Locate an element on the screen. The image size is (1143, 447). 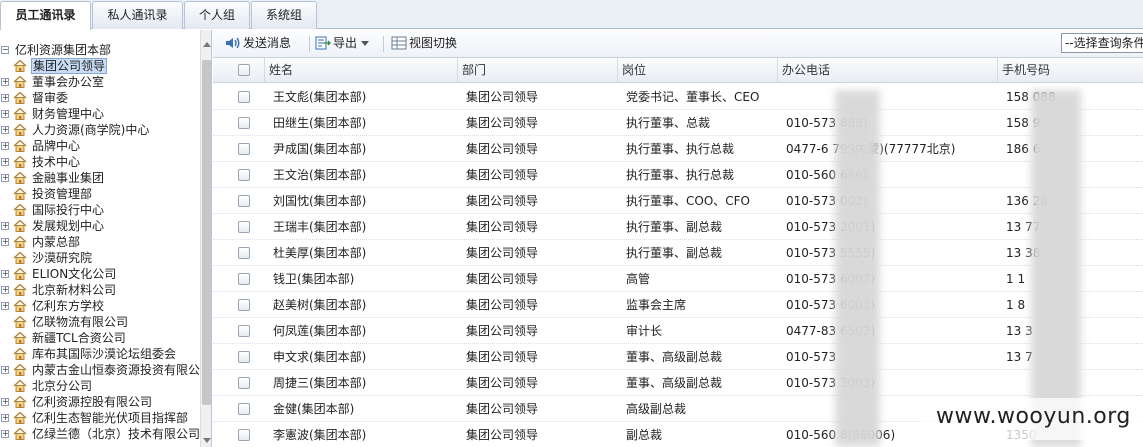
table-row: 周捷三(集团本部) 集团公司领导 董事、高级副总裁 010-573 3003) is located at coordinates (678, 383).